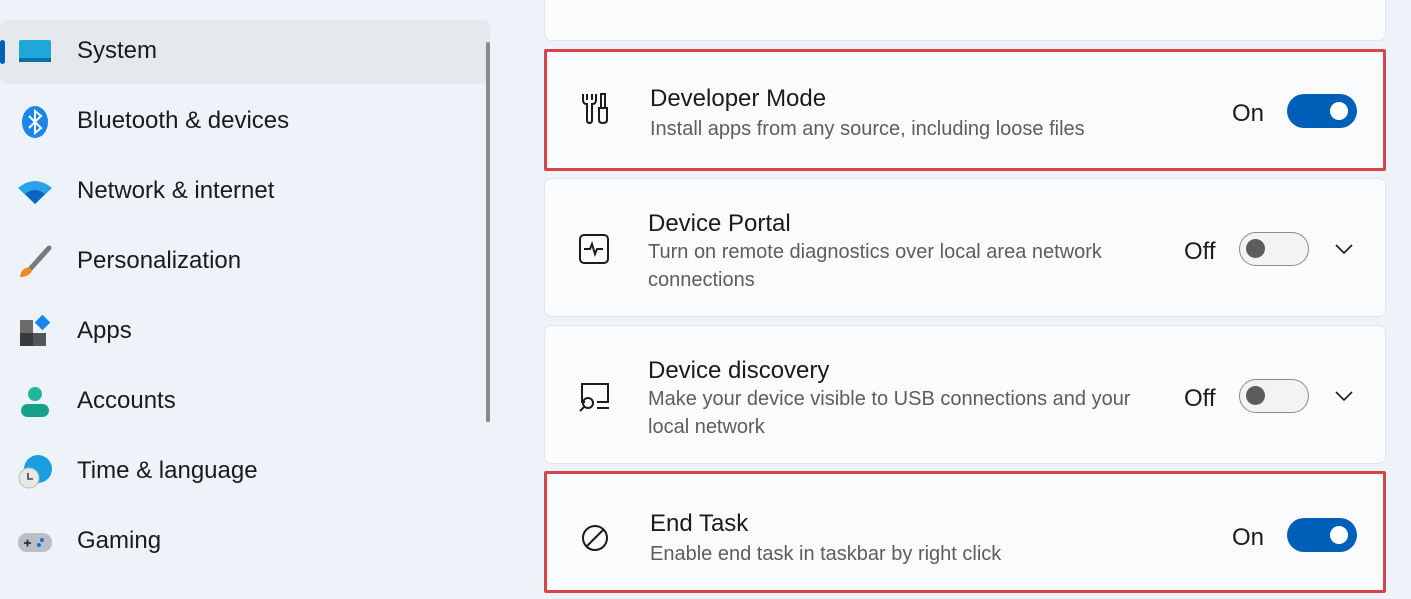 The width and height of the screenshot is (1411, 599). What do you see at coordinates (699, 523) in the screenshot?
I see `setting-title: End Task` at bounding box center [699, 523].